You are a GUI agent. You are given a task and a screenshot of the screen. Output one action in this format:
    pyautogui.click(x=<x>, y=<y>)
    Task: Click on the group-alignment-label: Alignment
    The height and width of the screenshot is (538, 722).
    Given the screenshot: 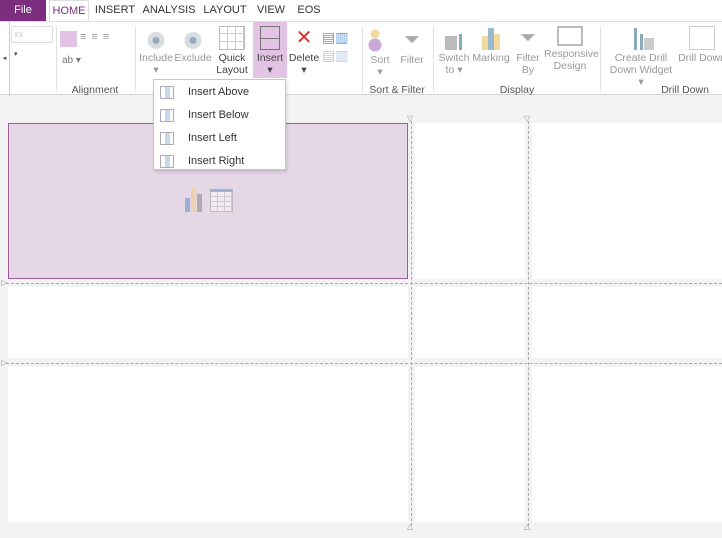 What is the action you would take?
    pyautogui.click(x=95, y=90)
    